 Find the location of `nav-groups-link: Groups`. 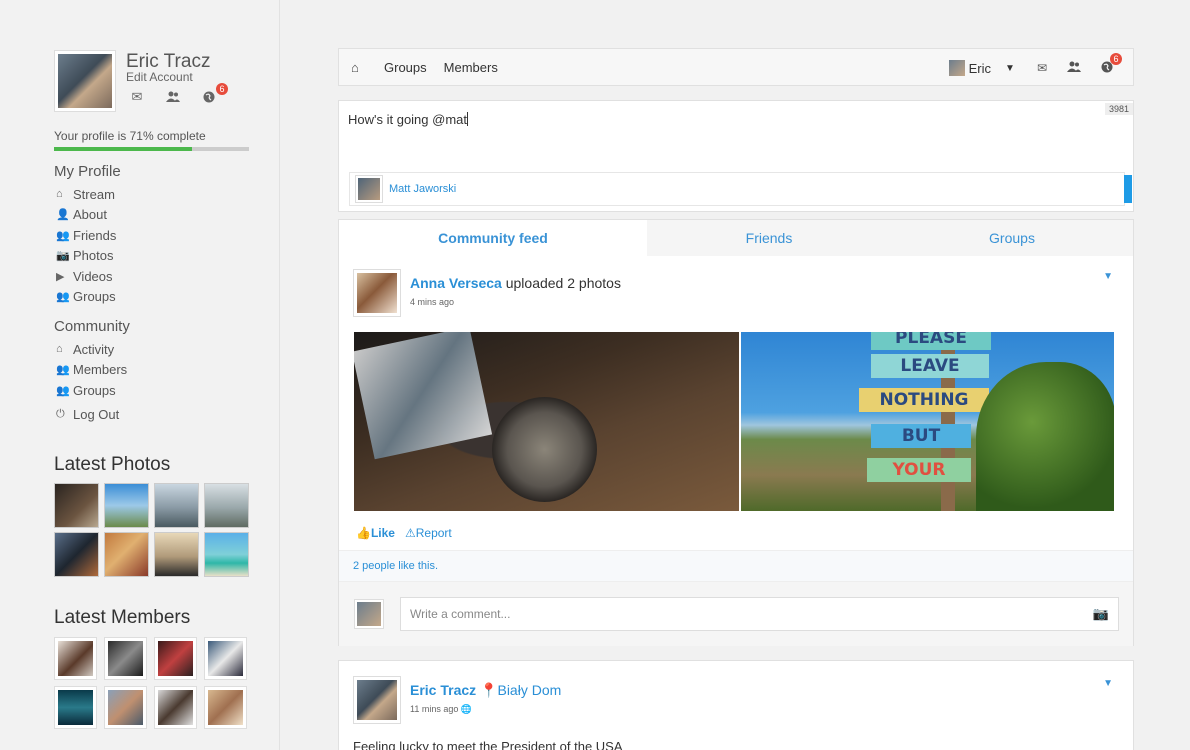

nav-groups-link: Groups is located at coordinates (405, 67).